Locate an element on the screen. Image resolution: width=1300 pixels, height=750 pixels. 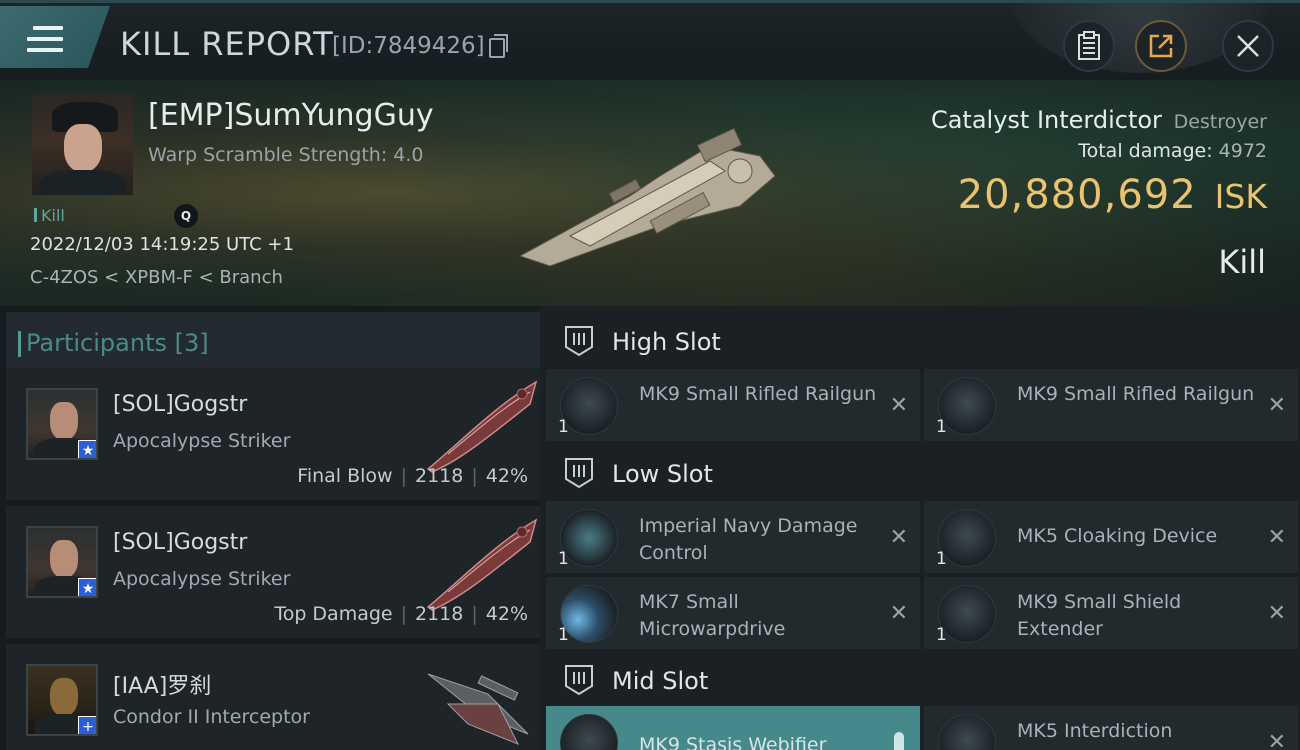
mid-slot-header: Mid Slot is located at coordinates (923, 679).